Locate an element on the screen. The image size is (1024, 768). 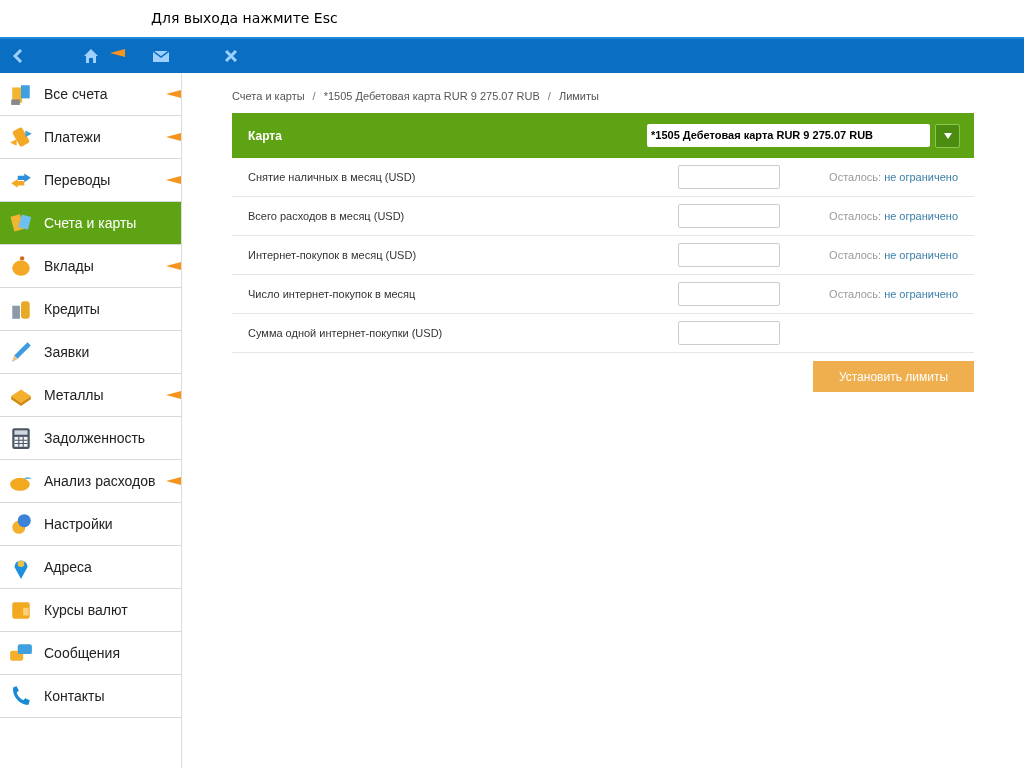
calculator-icon is located at coordinates (21, 438).